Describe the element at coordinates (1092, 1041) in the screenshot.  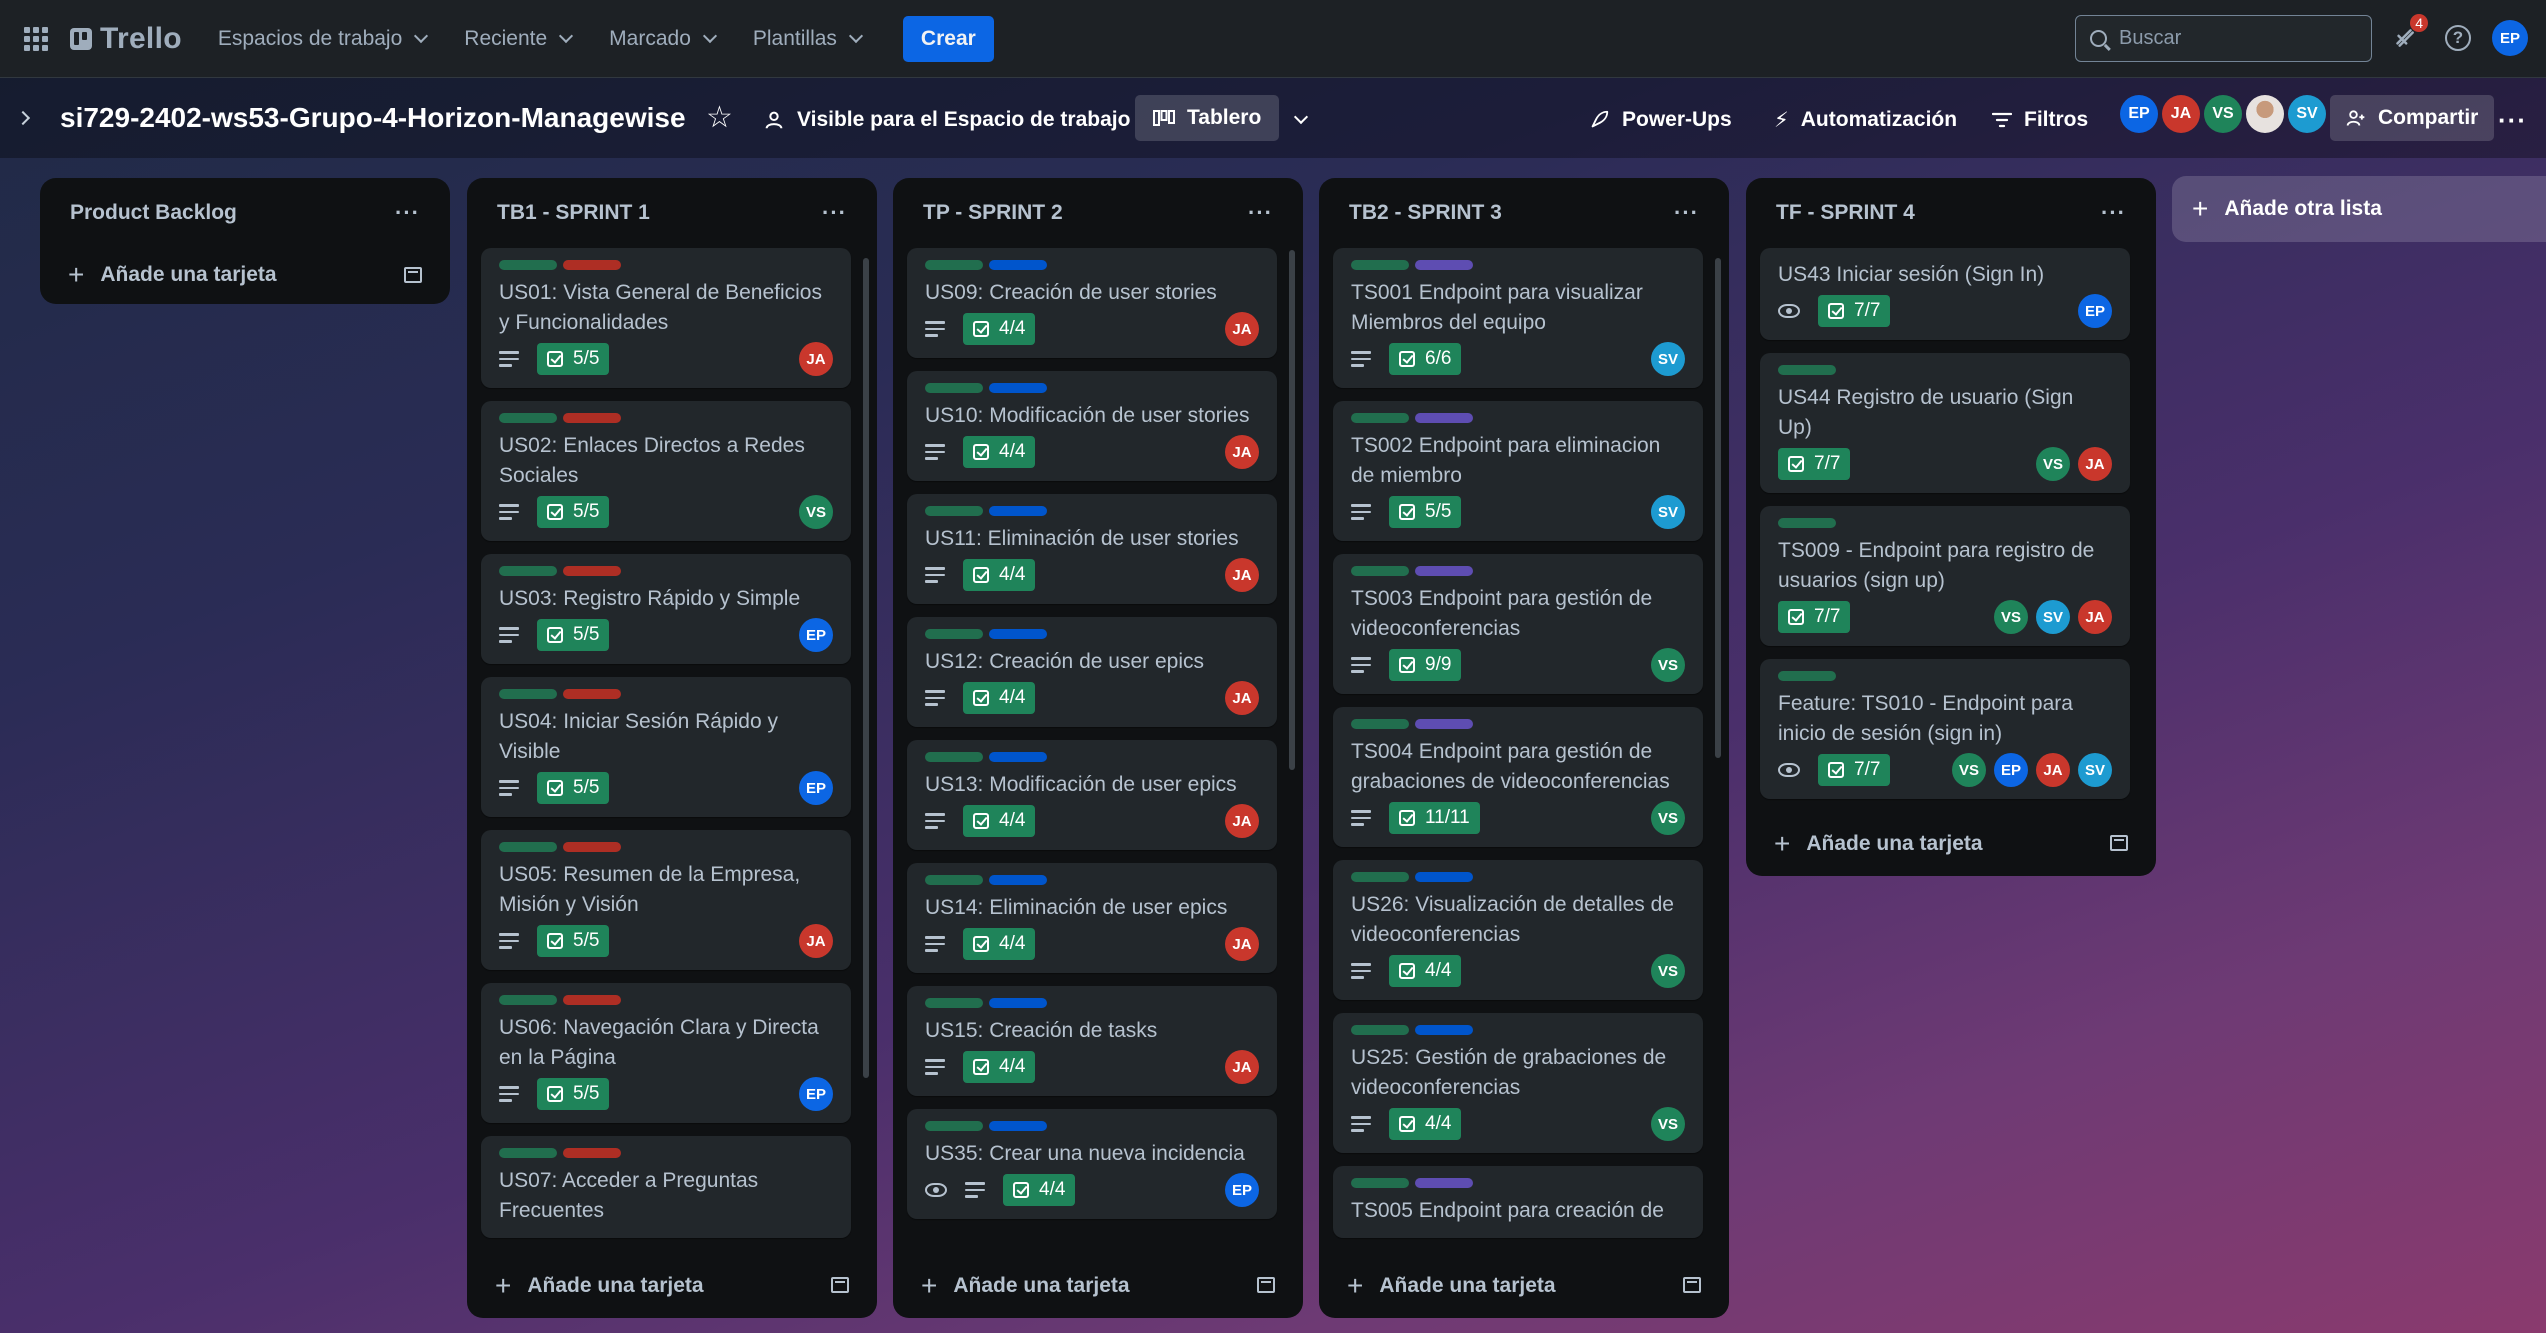
I see `card: US15: Creación de tasks 4/4 JA` at that location.